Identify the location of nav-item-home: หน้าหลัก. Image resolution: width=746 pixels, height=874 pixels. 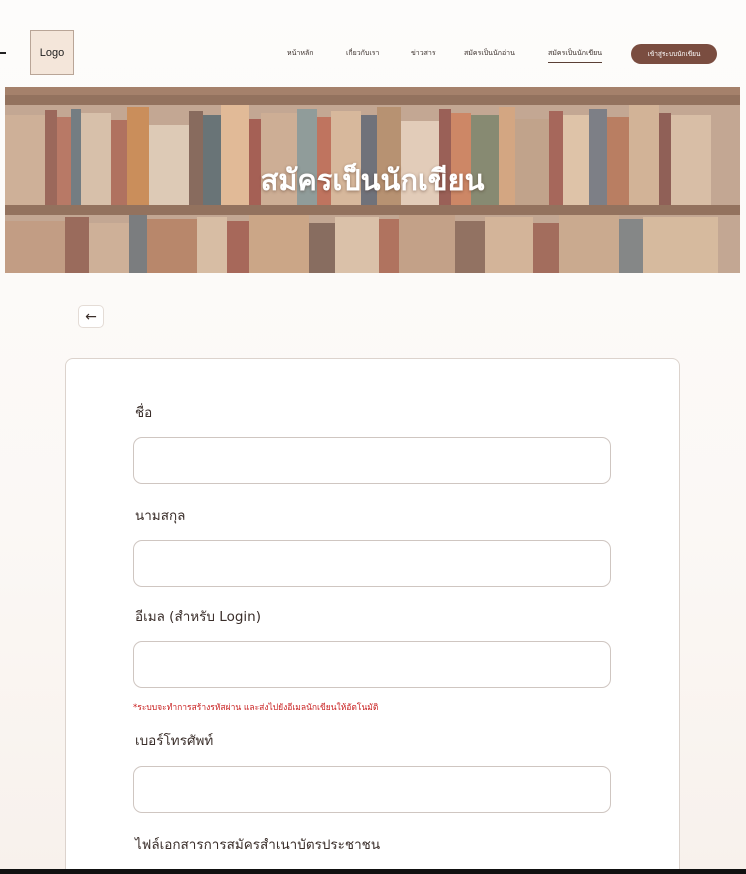
(300, 53).